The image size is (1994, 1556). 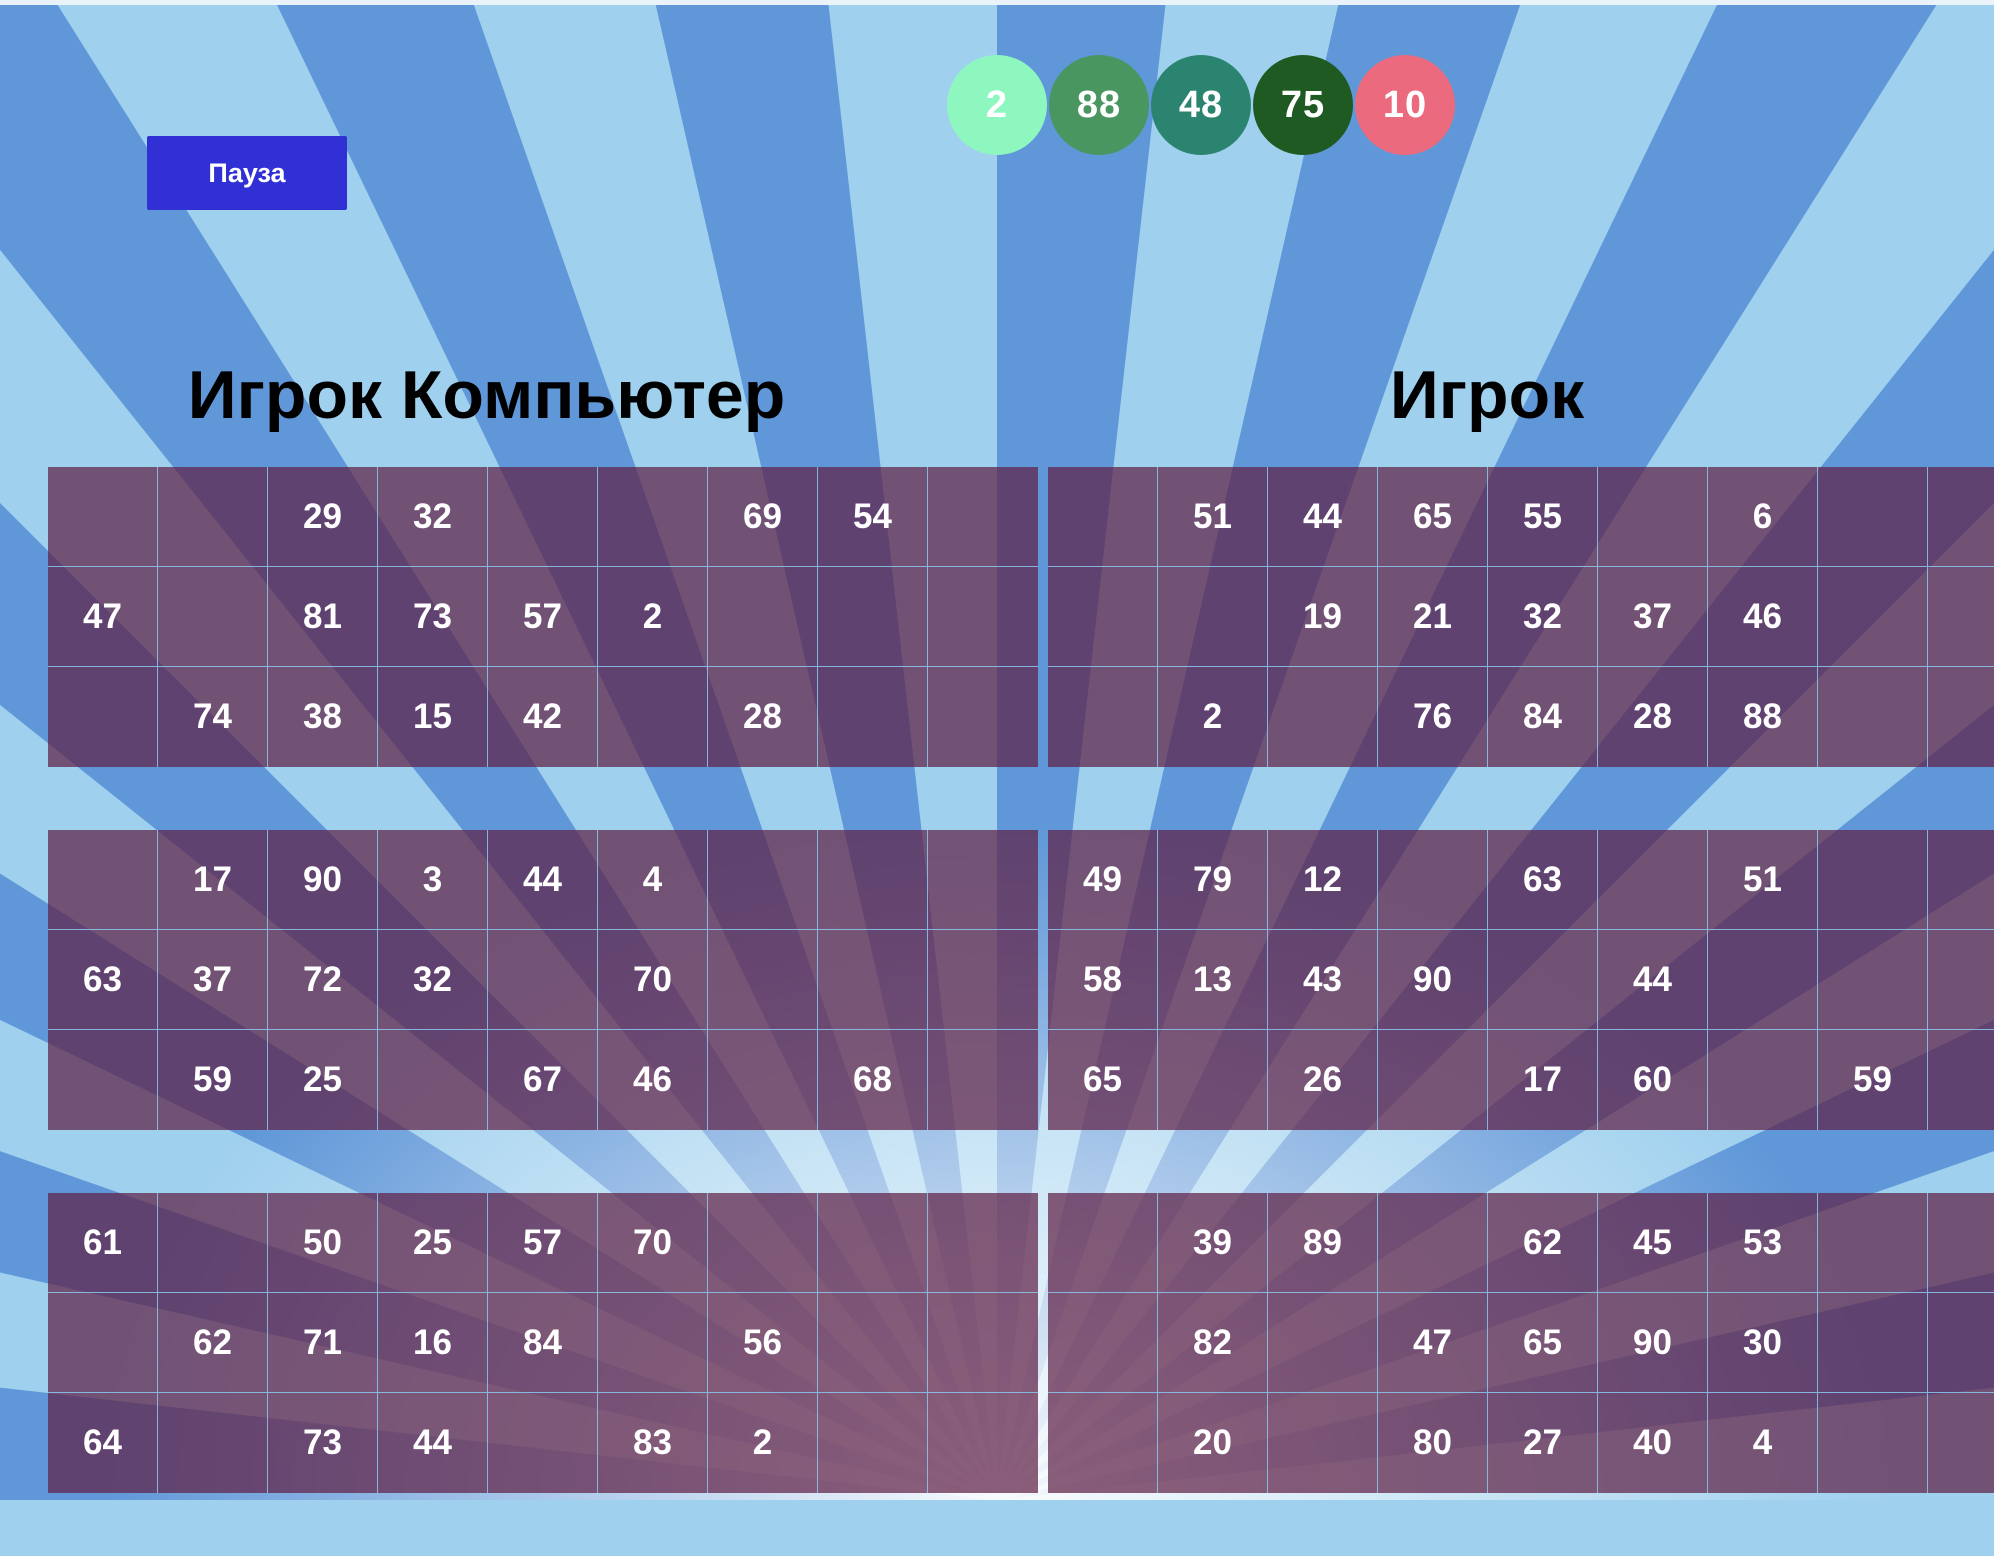 I want to click on card-cell: 74, so click(x=213, y=717).